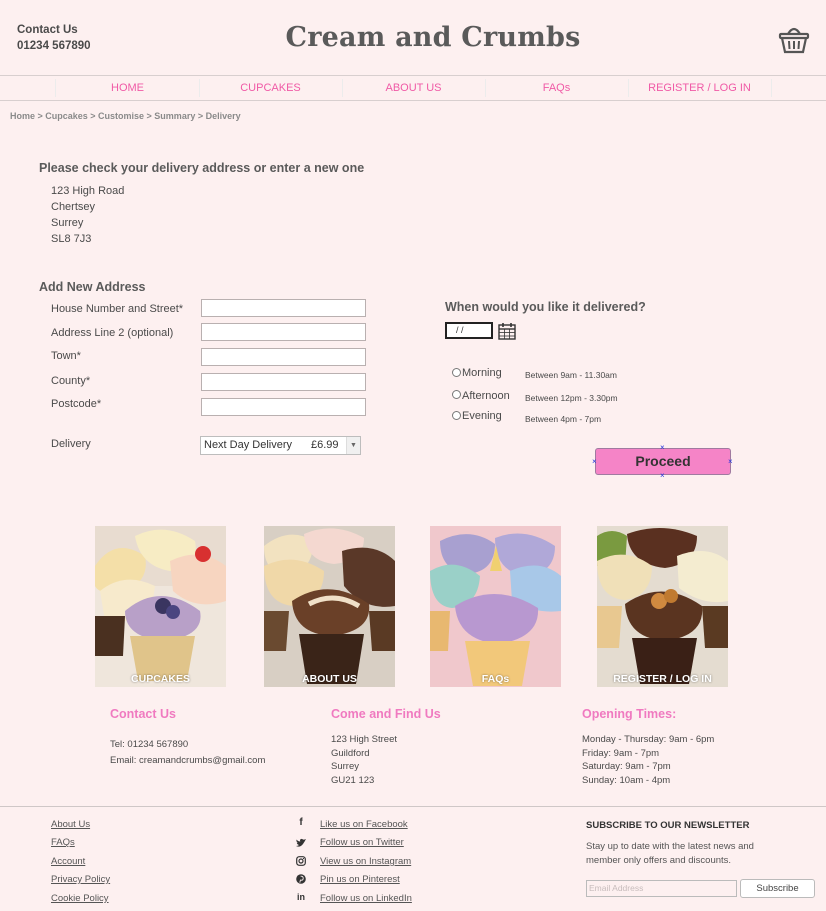 The height and width of the screenshot is (911, 826). I want to click on tile-register-login: REGISTER / LOG IN, so click(662, 606).